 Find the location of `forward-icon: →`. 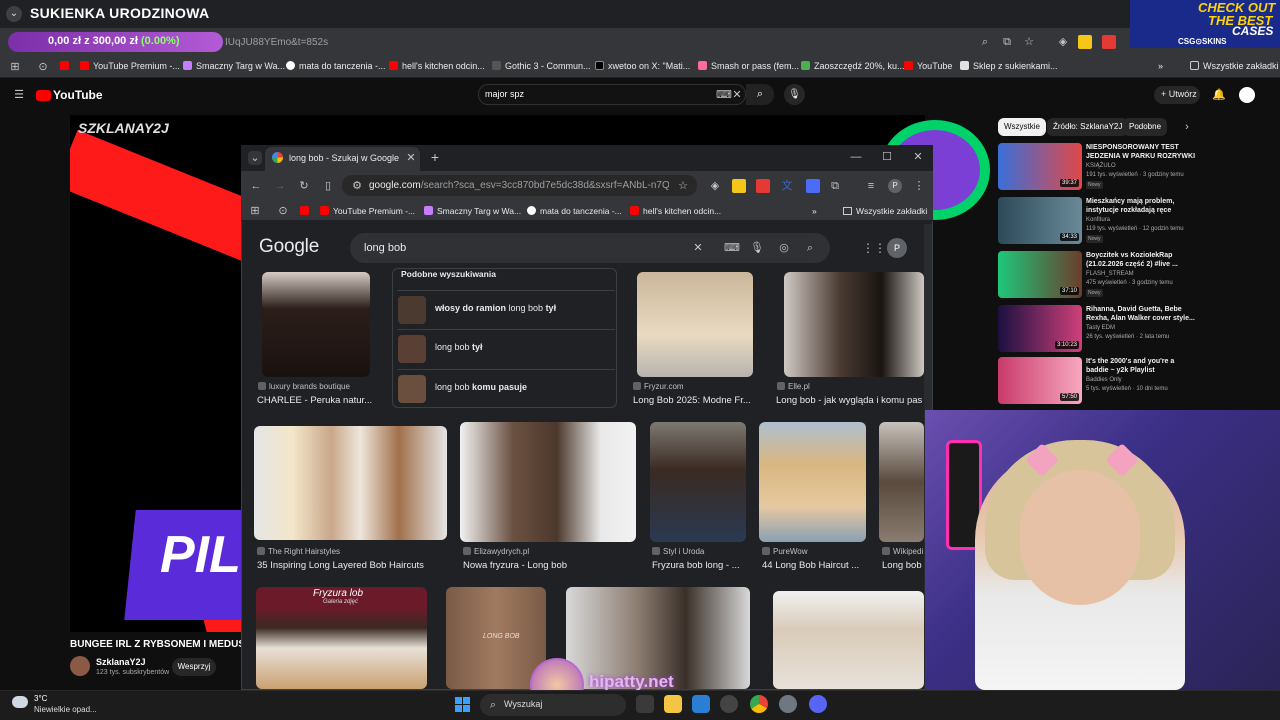

forward-icon: → is located at coordinates (280, 186).